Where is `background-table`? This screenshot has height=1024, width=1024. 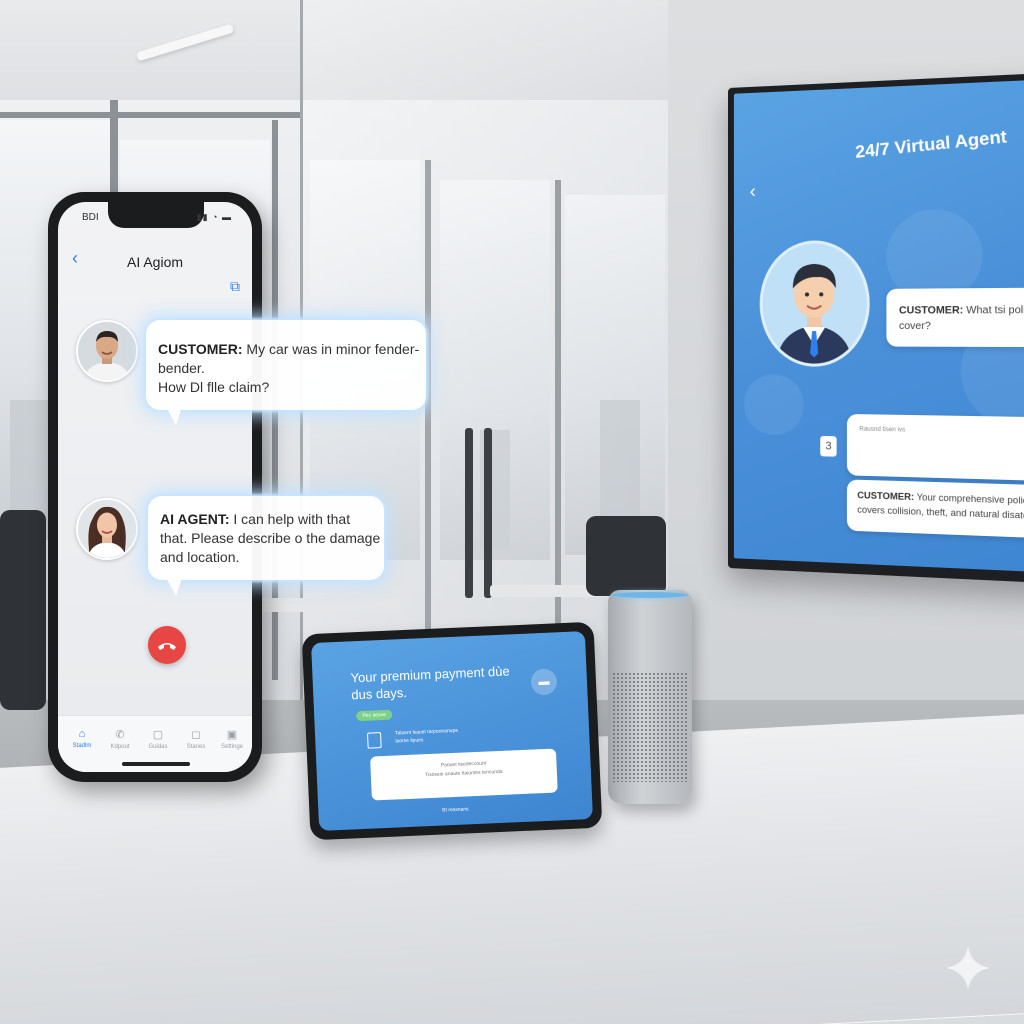
background-table is located at coordinates (330, 605).